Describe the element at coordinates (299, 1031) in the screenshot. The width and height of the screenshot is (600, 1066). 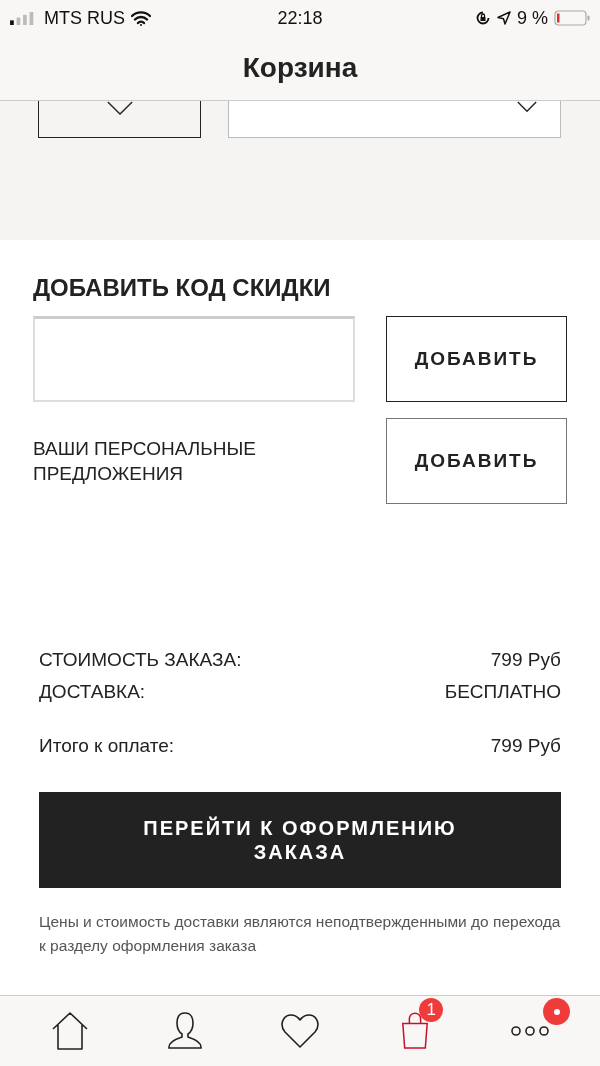
I see `heart-icon` at that location.